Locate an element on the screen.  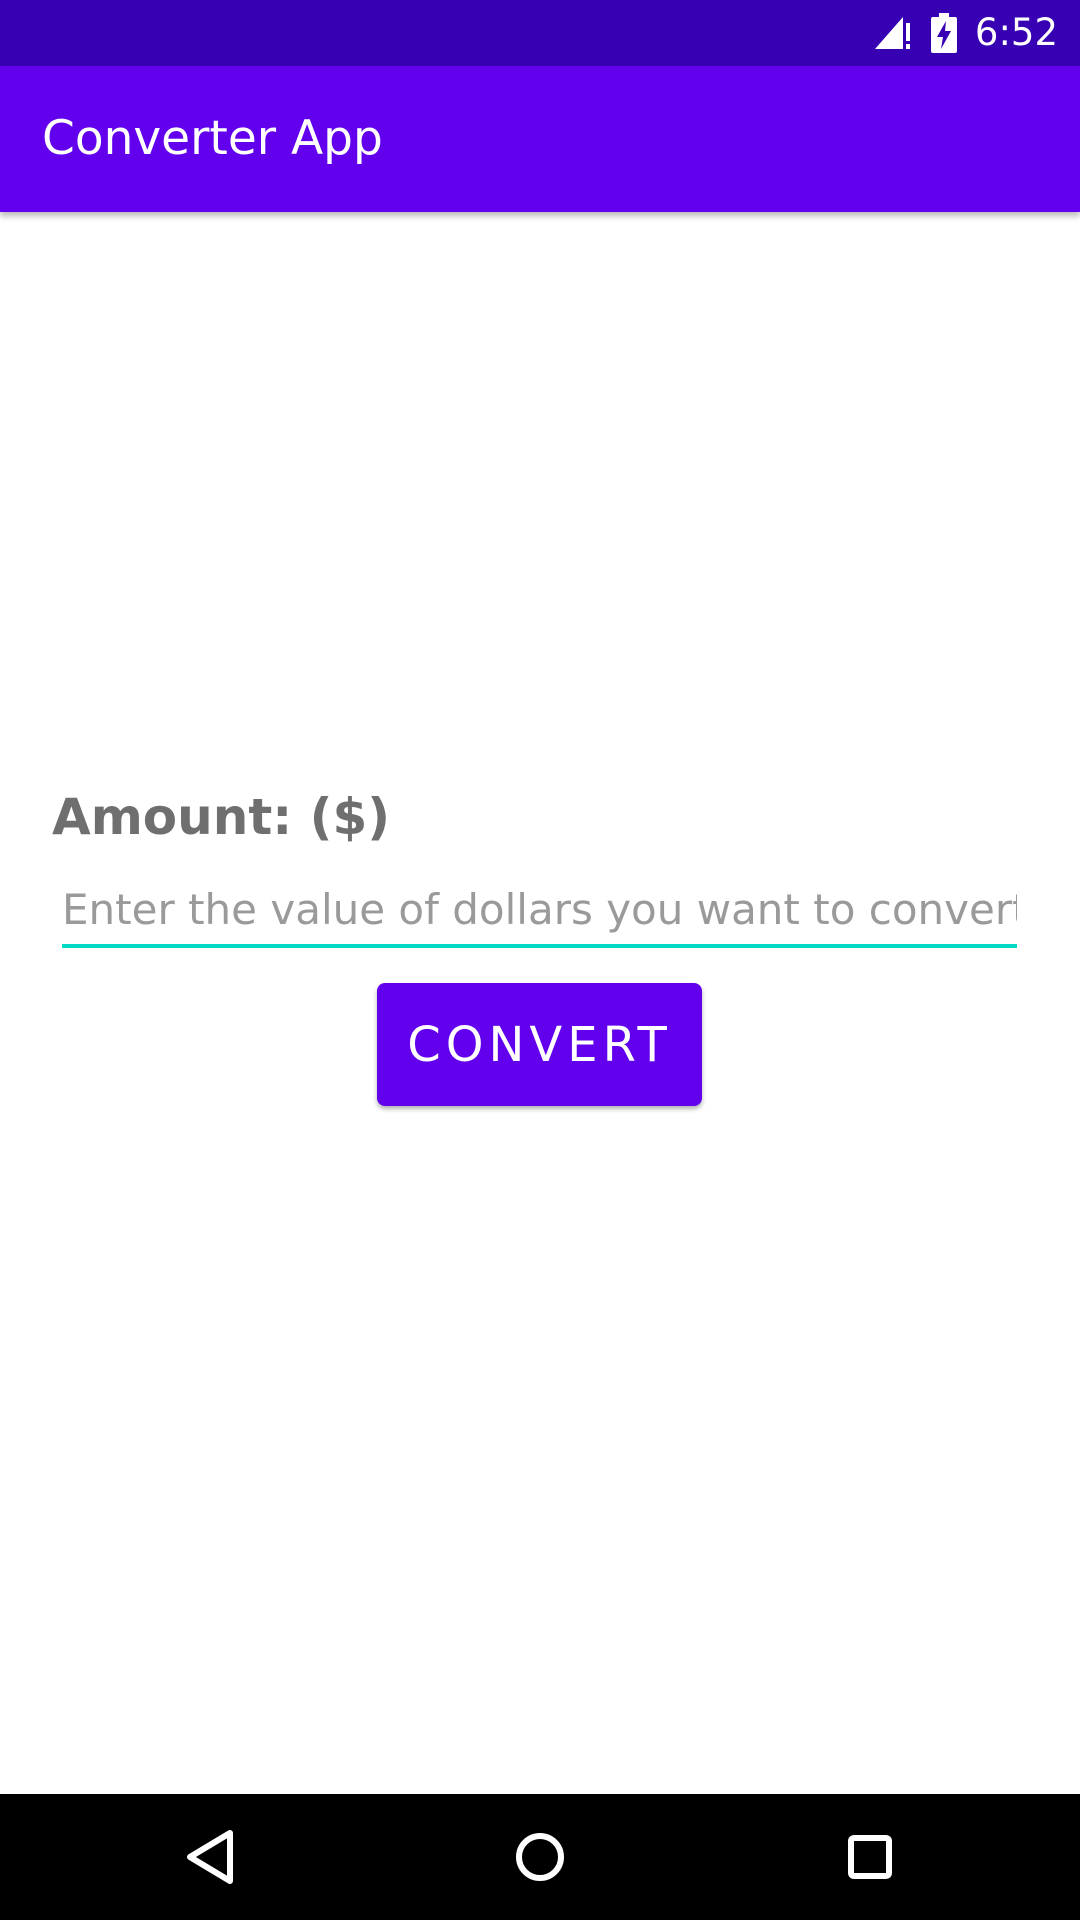
nav-back-button is located at coordinates (210, 1857).